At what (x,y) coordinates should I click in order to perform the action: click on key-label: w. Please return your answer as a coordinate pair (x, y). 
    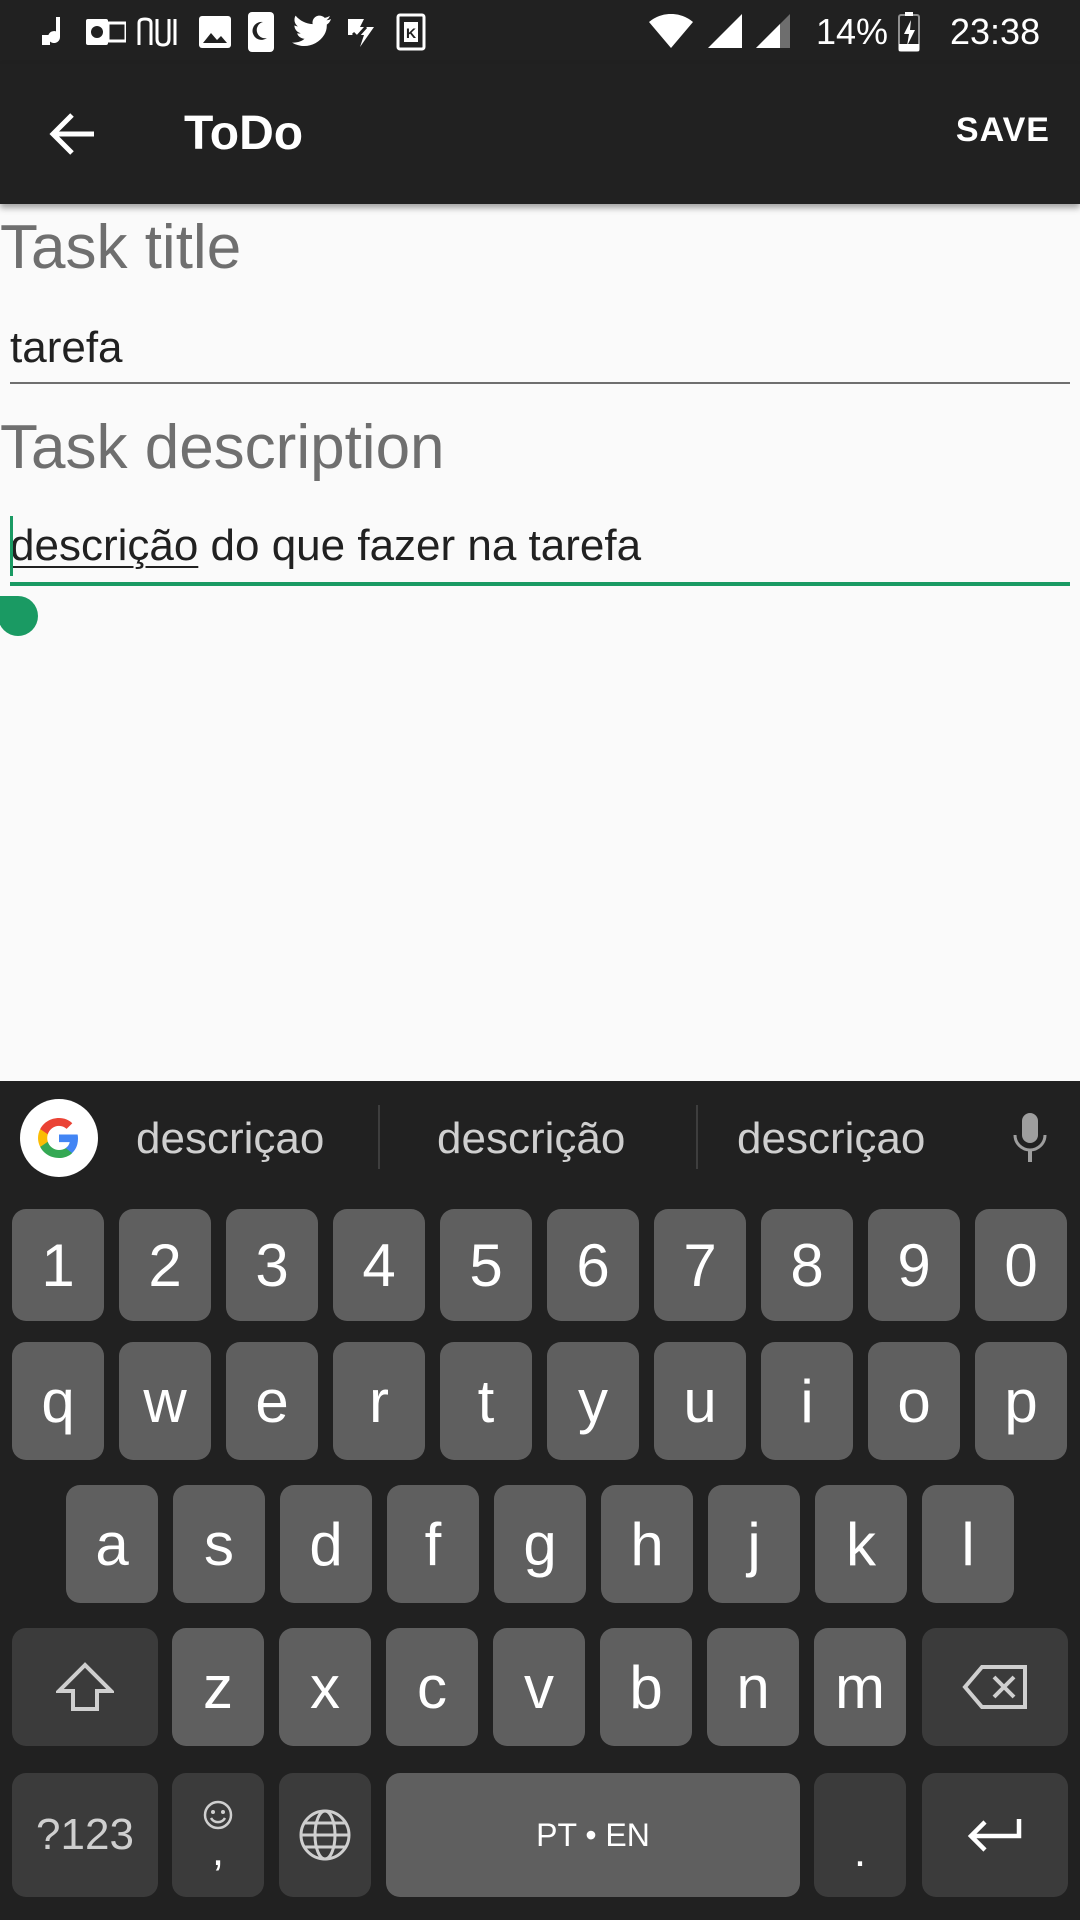
    Looking at the image, I should click on (165, 1401).